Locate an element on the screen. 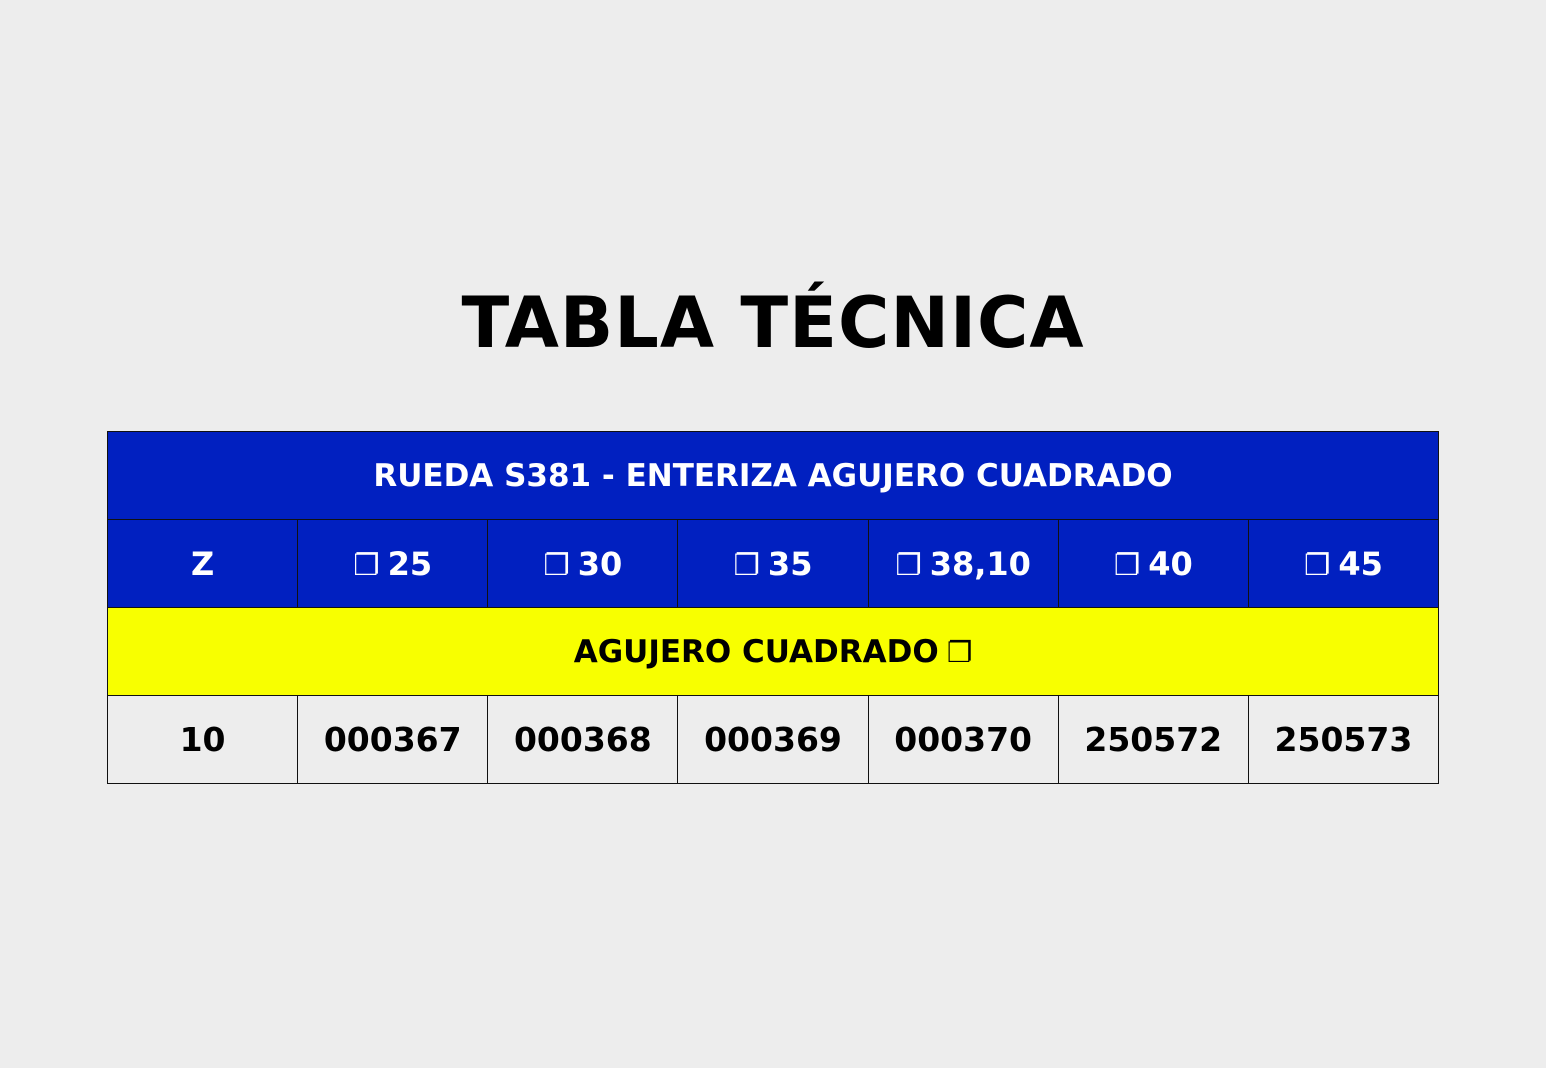 The width and height of the screenshot is (1546, 1068). header-label: 35 is located at coordinates (790, 563).